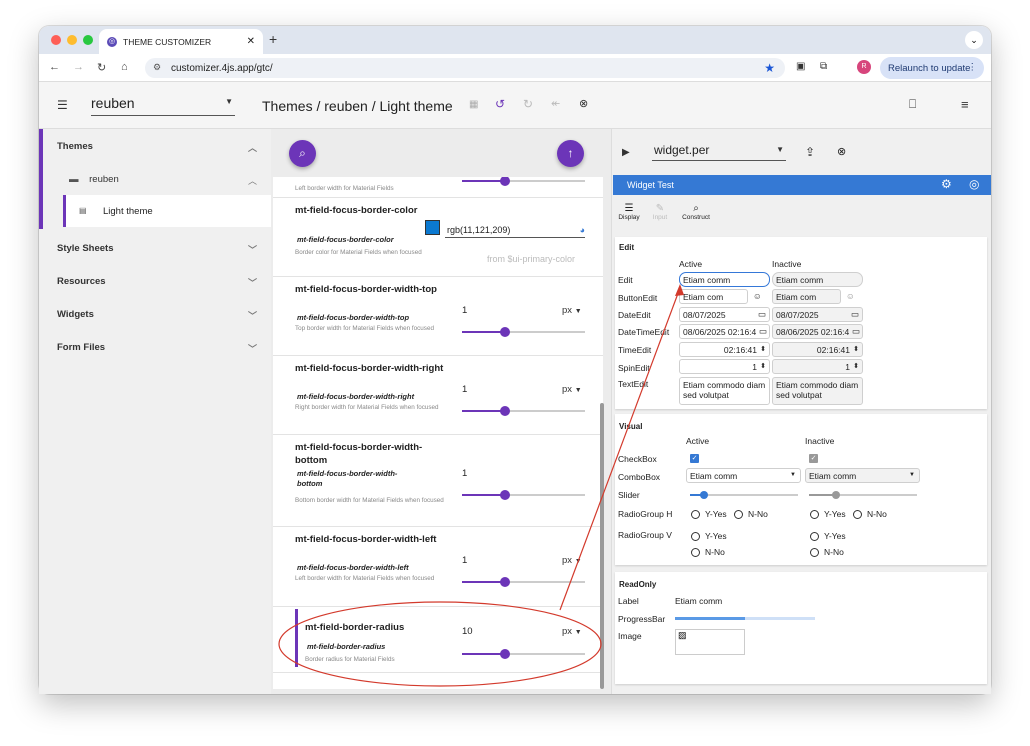  Describe the element at coordinates (724, 349) in the screenshot. I see `timeedit-active-field: 02:16:41 ⬍` at that location.